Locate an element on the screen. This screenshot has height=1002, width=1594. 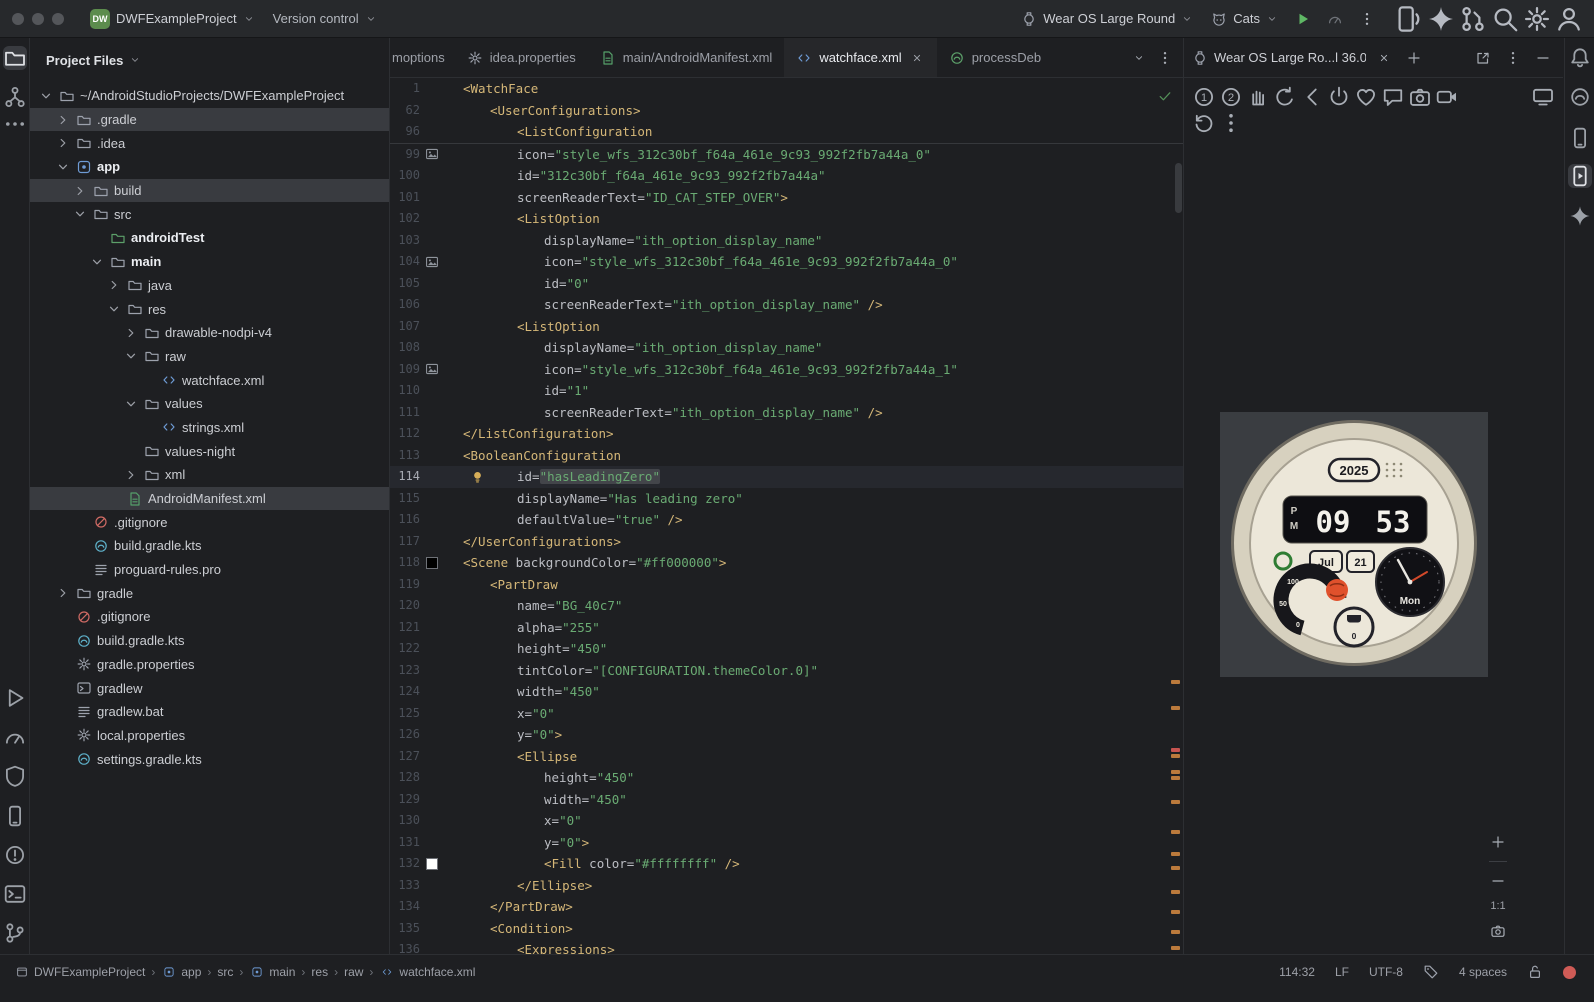
breadcrumb-item-watchface-xml: watchface.xml is located at coordinates (427, 972).